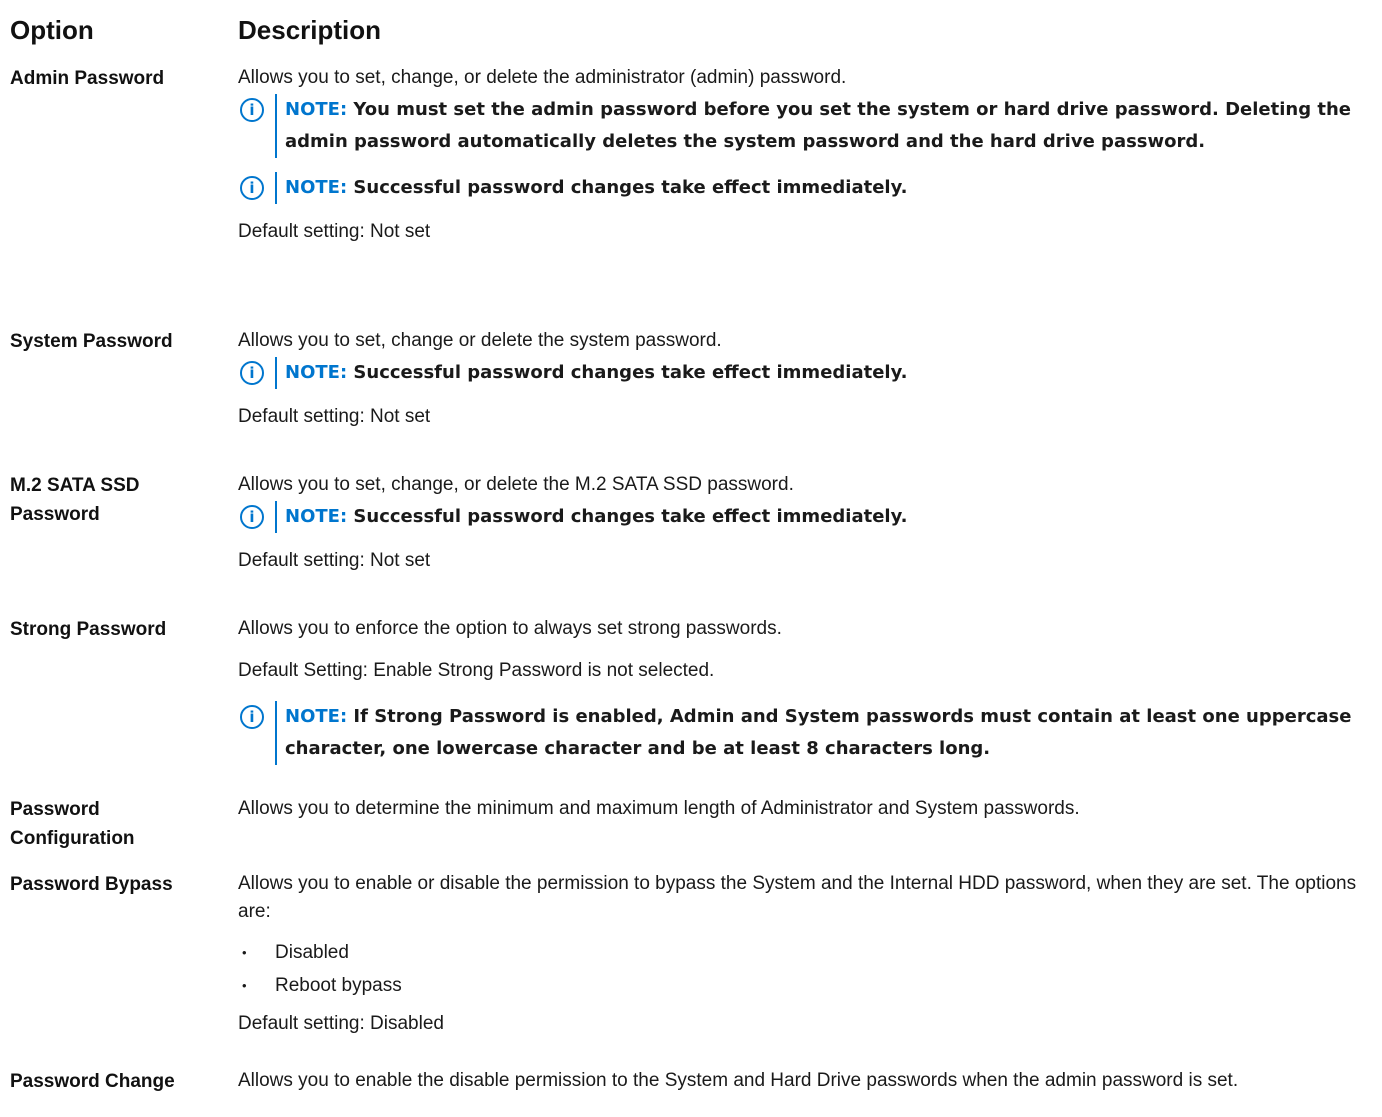 This screenshot has width=1382, height=1117. I want to click on list-item: Reboot bypass, so click(803, 985).